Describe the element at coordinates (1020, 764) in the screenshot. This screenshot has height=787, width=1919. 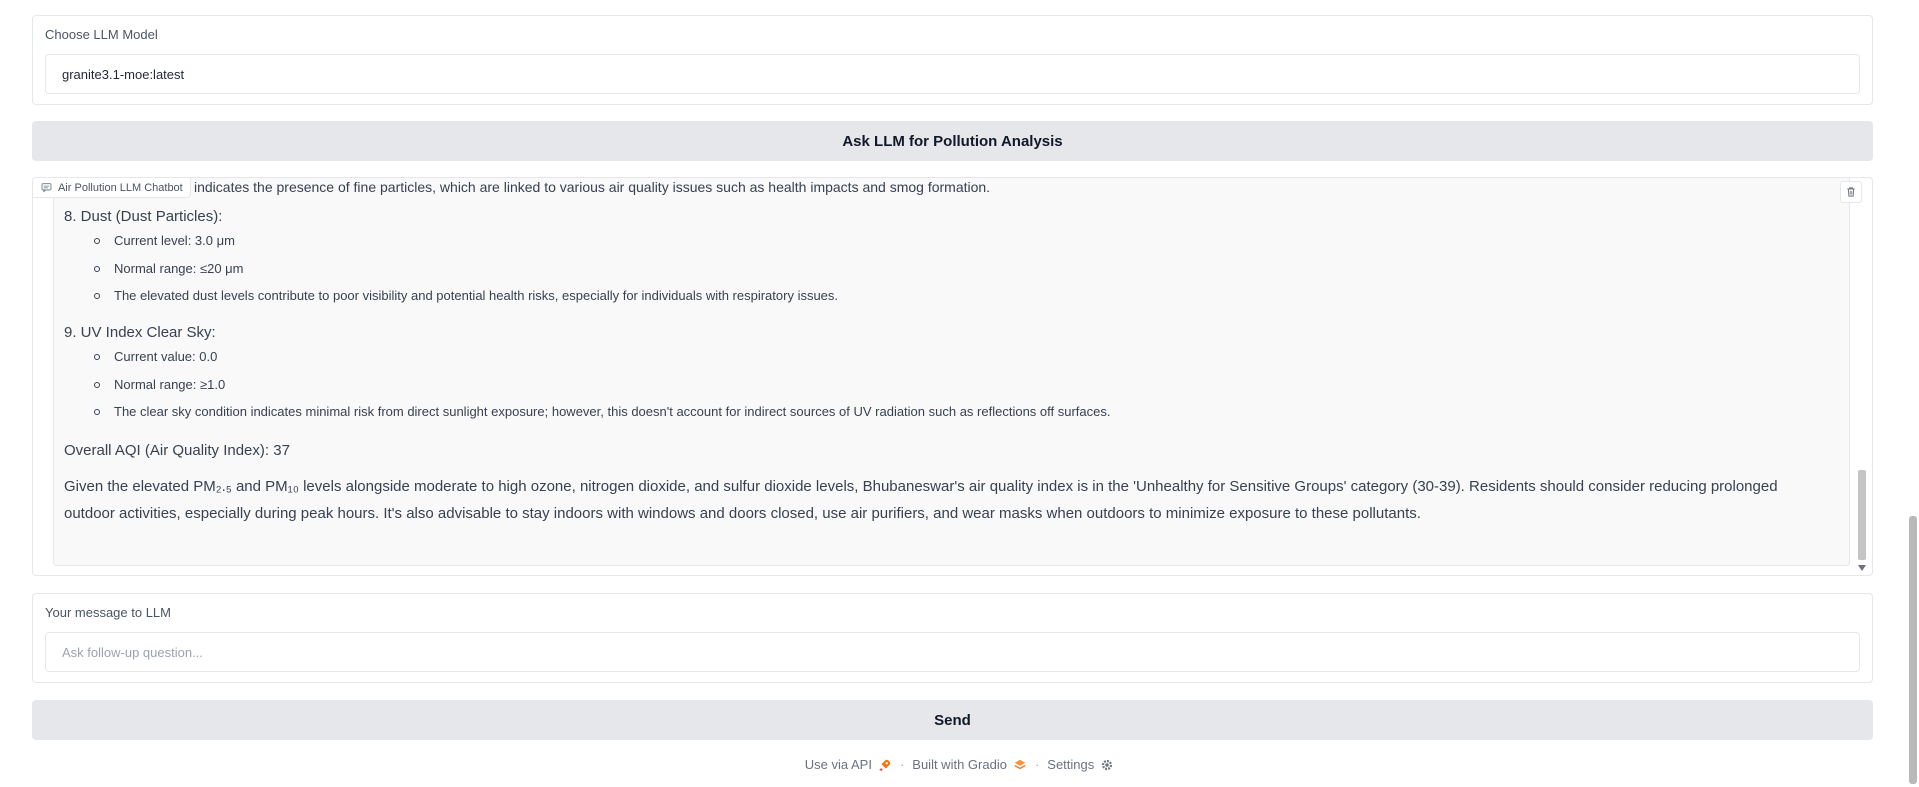
I see `gradio-logo-icon` at that location.